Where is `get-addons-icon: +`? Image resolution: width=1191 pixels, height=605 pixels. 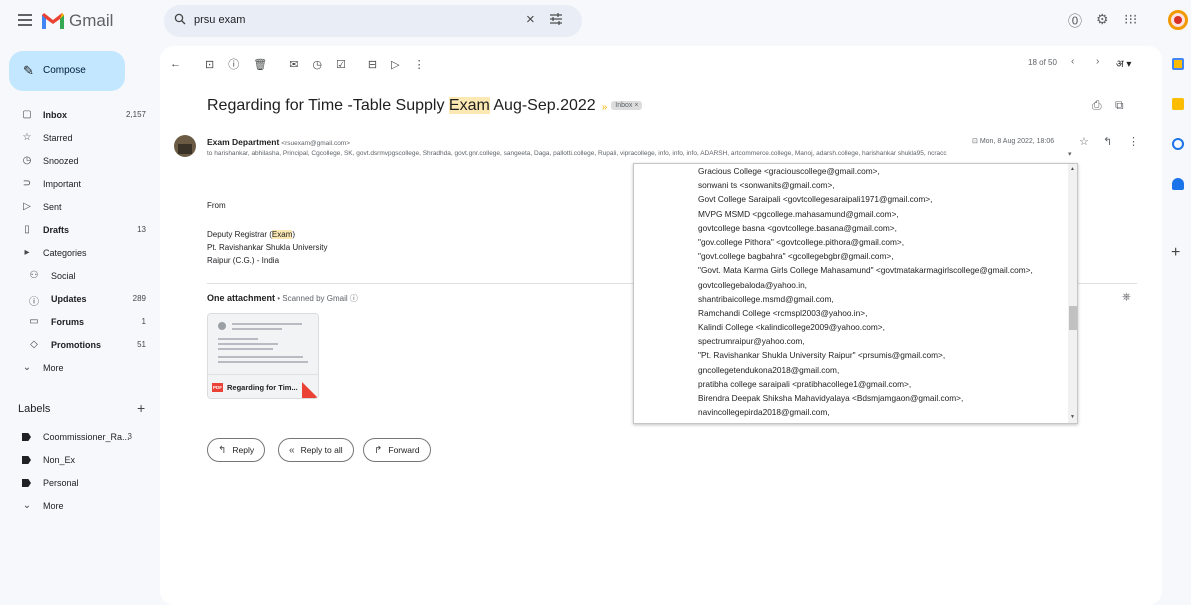
get-addons-icon: + is located at coordinates (1175, 253).